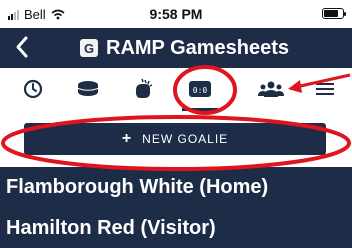 The image size is (352, 248). I want to click on scoreboard-score: 0:0, so click(200, 90).